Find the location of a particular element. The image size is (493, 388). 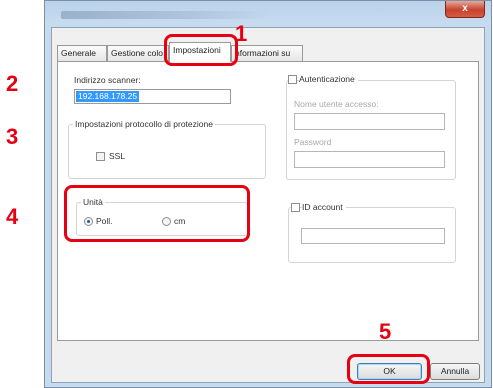

close-button: x is located at coordinates (465, 9).